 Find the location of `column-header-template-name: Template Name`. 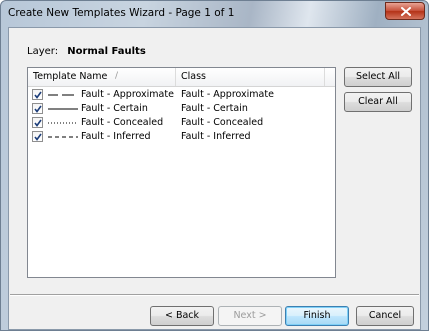

column-header-template-name: Template Name is located at coordinates (70, 76).